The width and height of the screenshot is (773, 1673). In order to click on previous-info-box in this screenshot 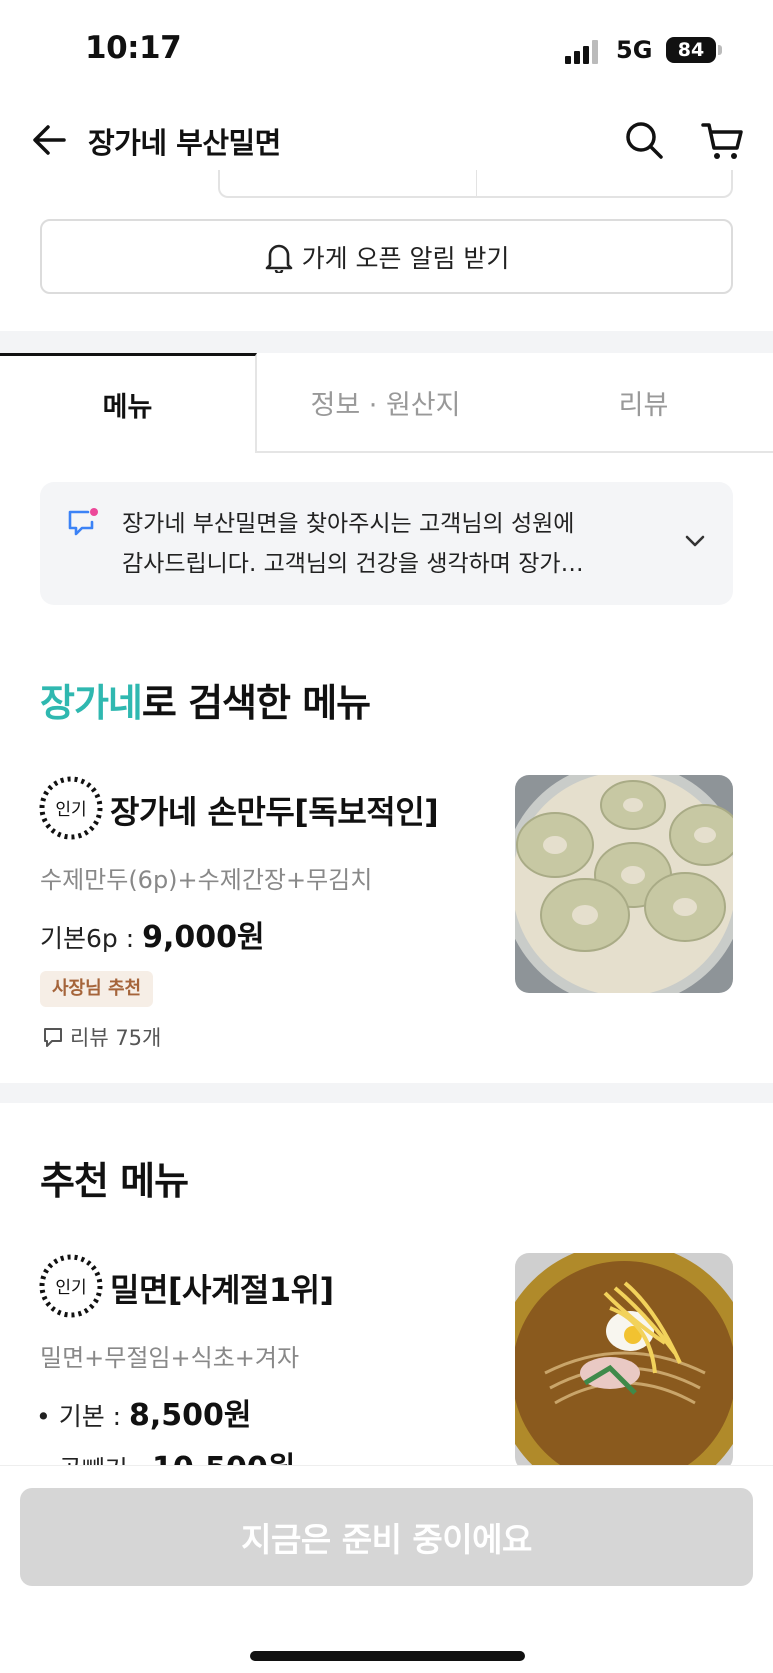, I will do `click(475, 184)`.